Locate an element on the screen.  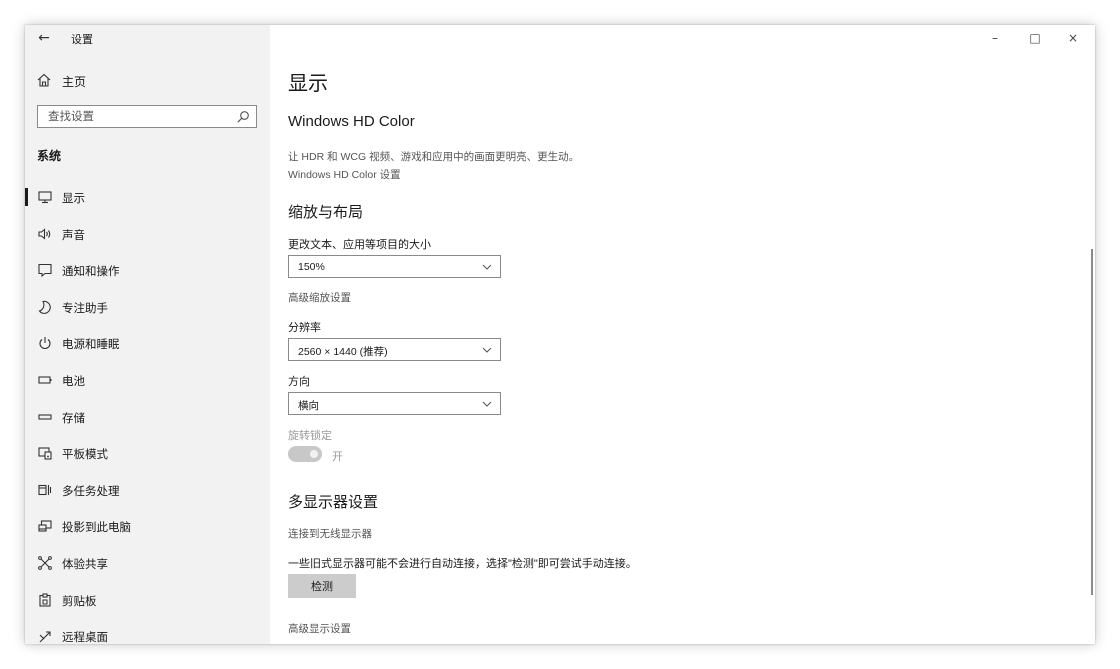
home-icon is located at coordinates (44, 80).